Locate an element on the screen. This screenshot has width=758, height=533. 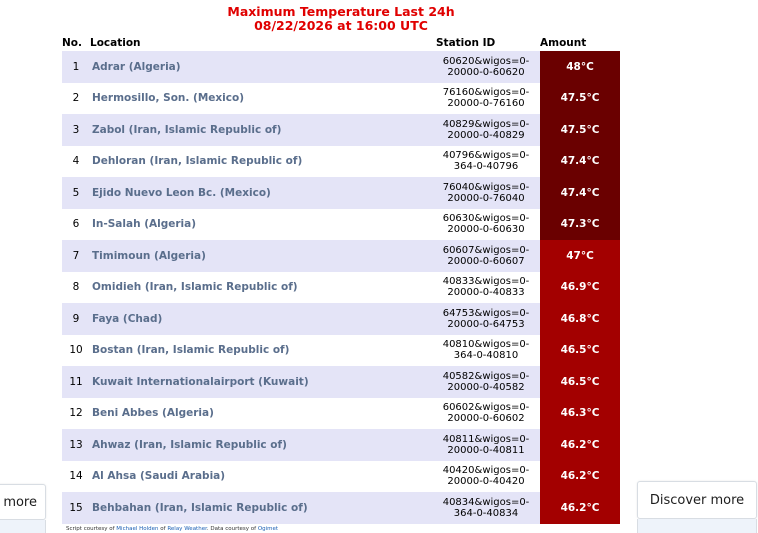
station-id-line: 20000-0-76160 is located at coordinates (486, 104).